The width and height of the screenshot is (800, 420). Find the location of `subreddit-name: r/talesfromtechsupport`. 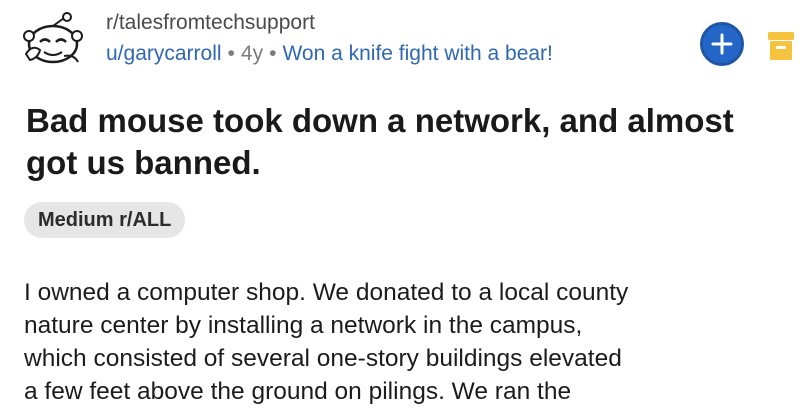

subreddit-name: r/talesfromtechsupport is located at coordinates (329, 23).